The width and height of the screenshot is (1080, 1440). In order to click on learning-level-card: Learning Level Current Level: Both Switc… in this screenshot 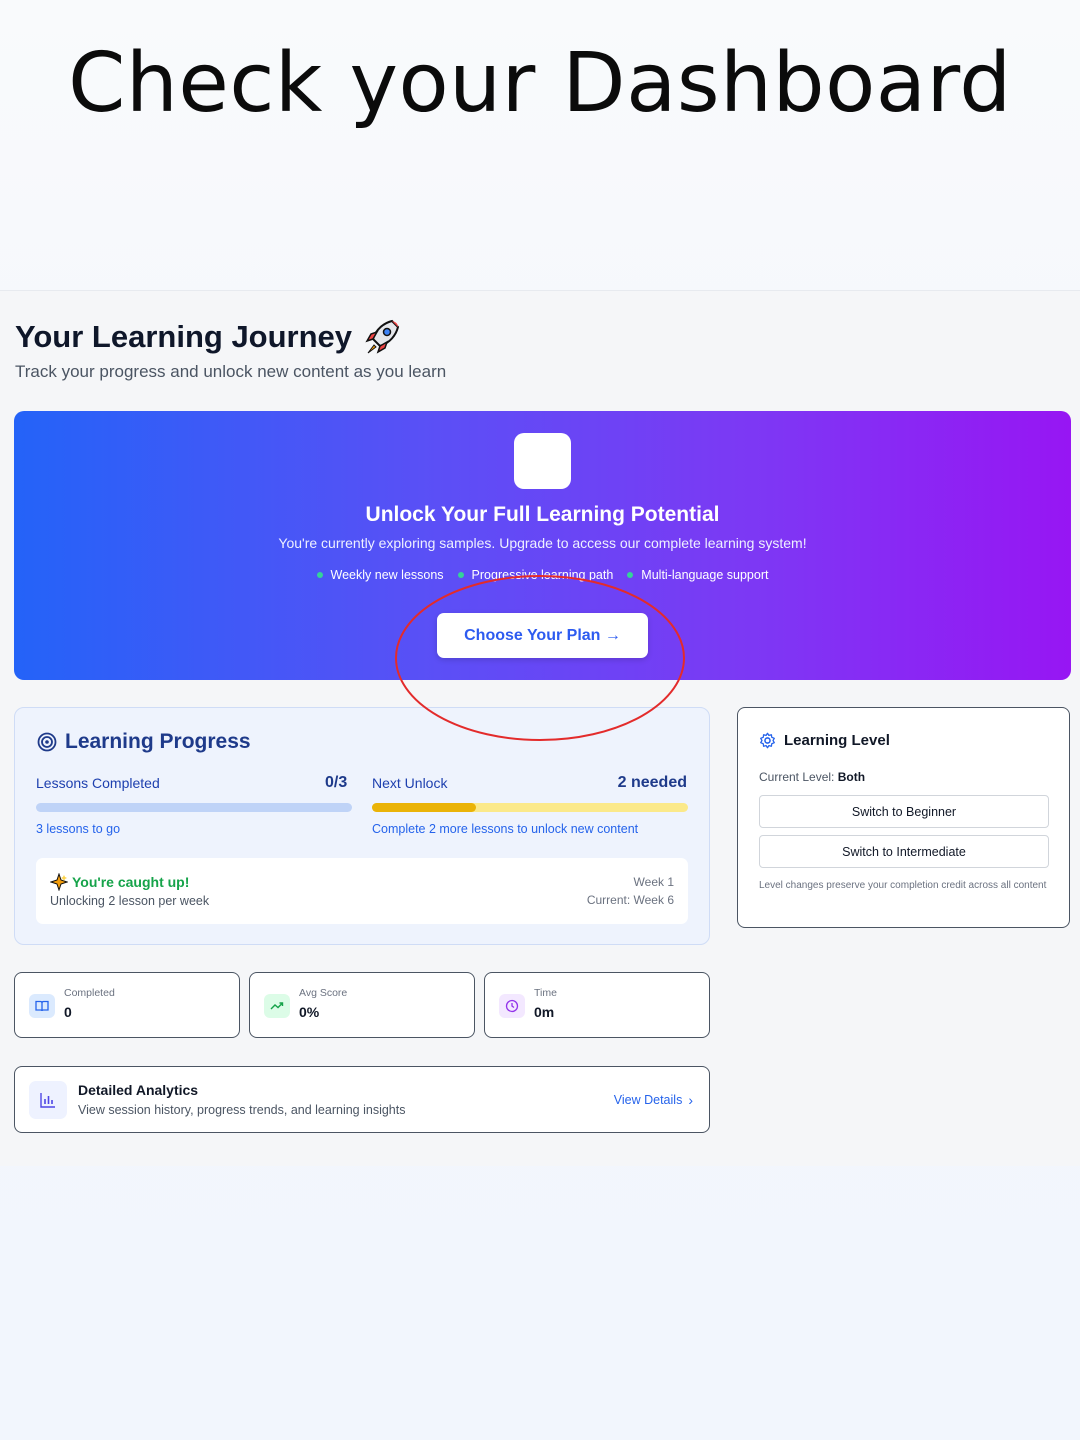, I will do `click(903, 817)`.